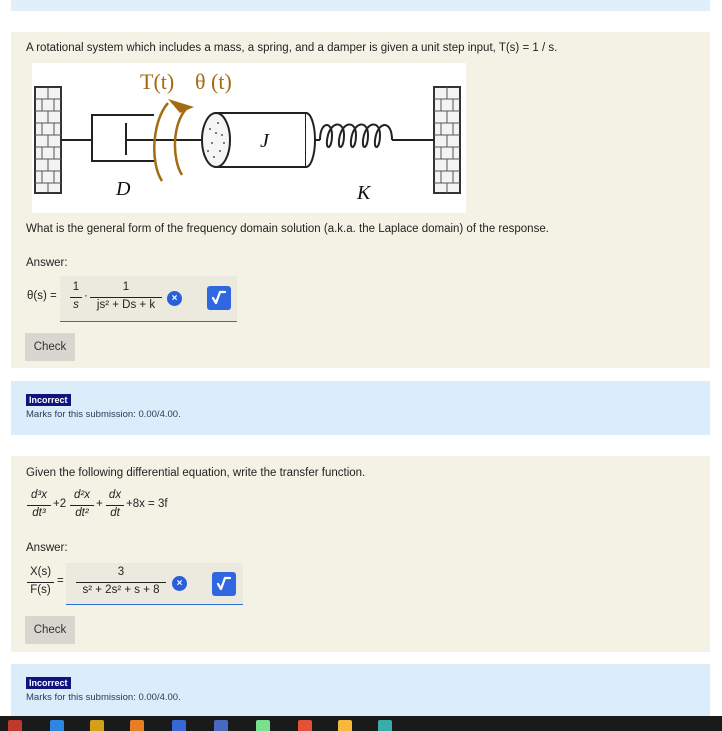 This screenshot has width=722, height=731. Describe the element at coordinates (345, 725) in the screenshot. I see `chrome-icon` at that location.